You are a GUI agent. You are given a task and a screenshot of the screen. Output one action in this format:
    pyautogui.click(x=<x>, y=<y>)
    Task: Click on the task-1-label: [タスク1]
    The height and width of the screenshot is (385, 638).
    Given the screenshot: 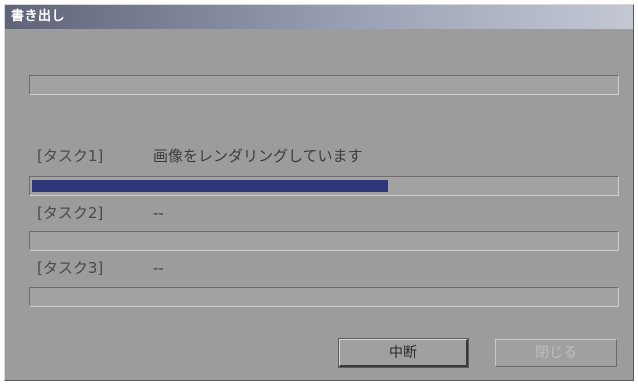 What is the action you would take?
    pyautogui.click(x=70, y=156)
    